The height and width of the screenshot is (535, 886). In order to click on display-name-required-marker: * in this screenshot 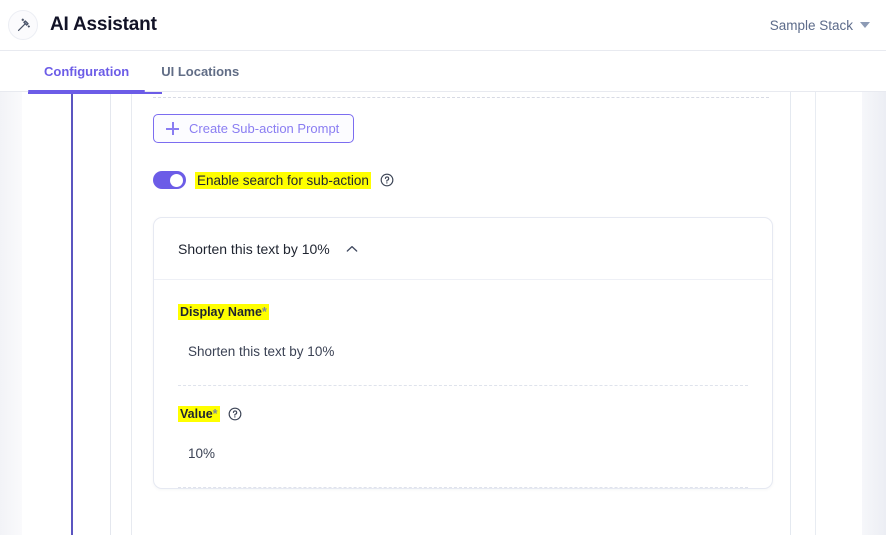, I will do `click(264, 312)`.